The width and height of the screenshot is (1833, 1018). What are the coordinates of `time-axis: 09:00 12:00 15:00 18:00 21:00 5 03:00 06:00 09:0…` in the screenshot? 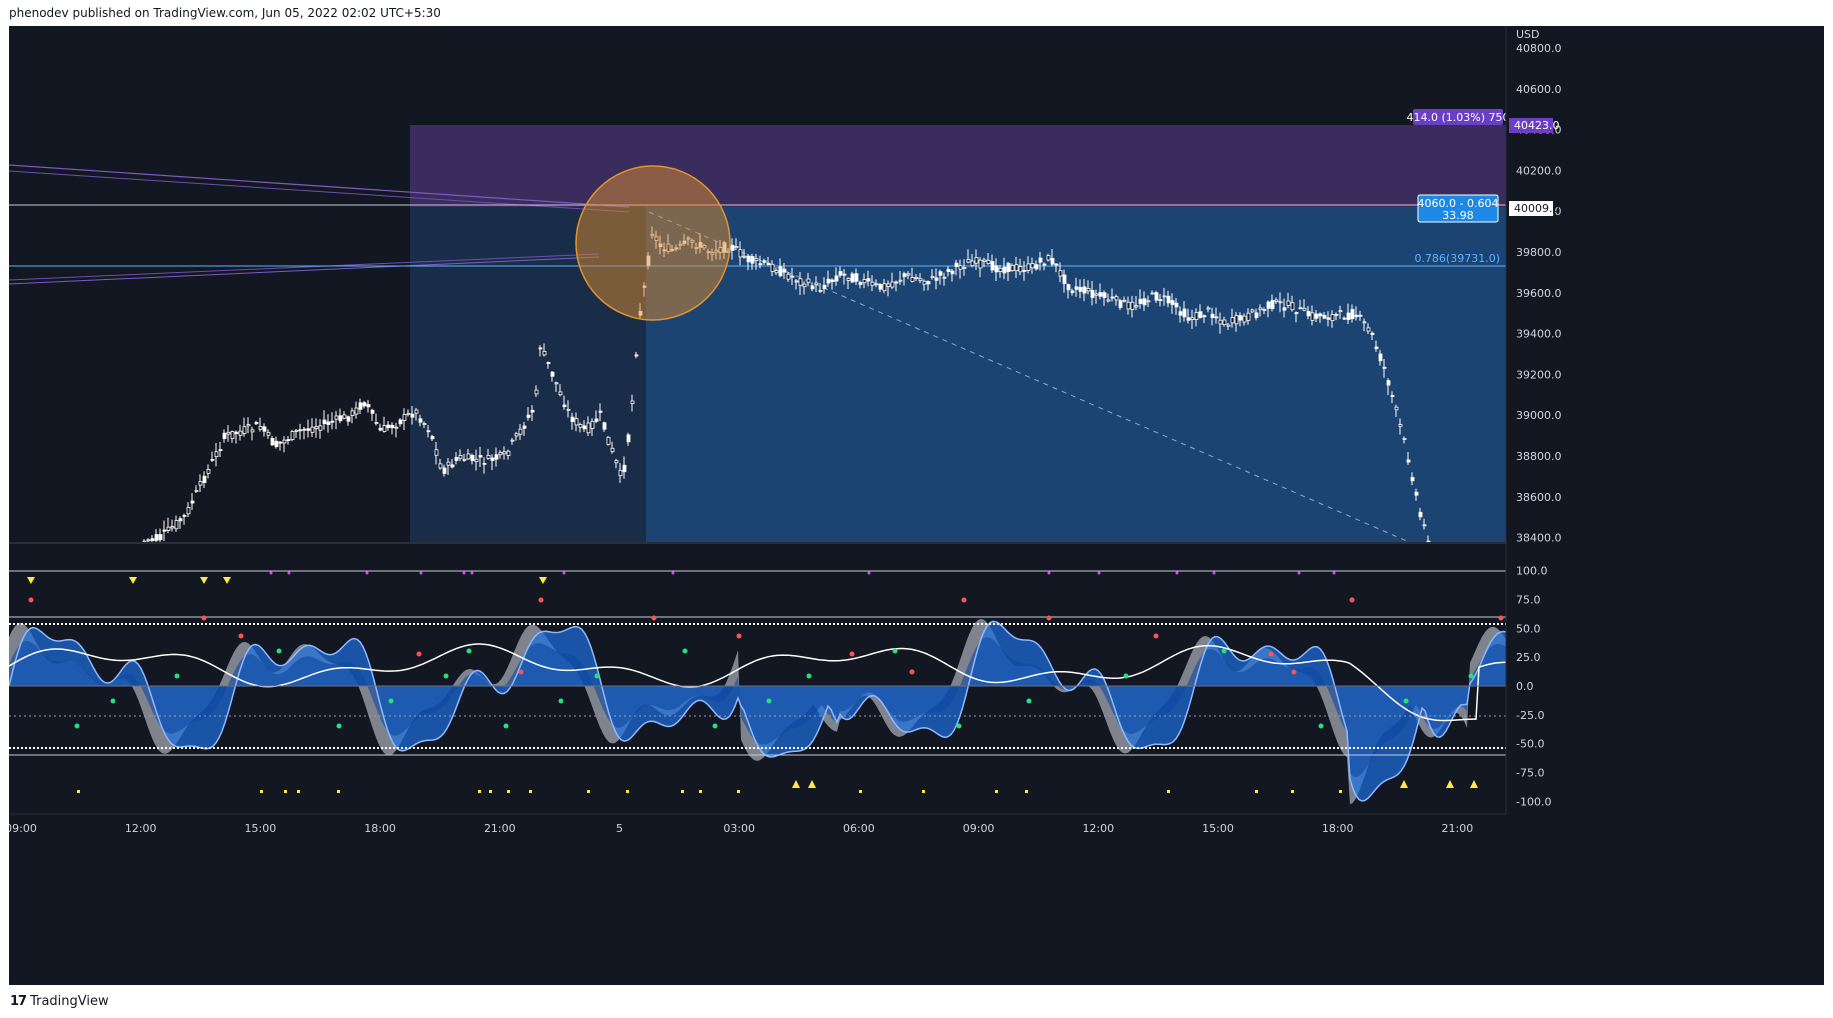 It's located at (916, 828).